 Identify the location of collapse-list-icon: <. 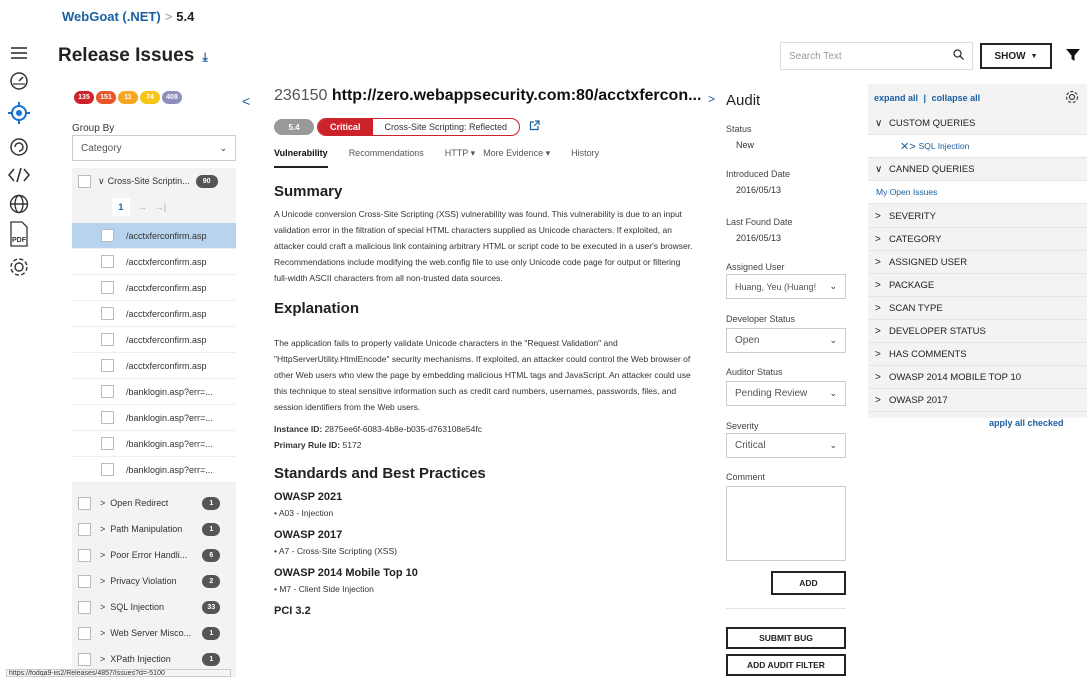
(246, 101).